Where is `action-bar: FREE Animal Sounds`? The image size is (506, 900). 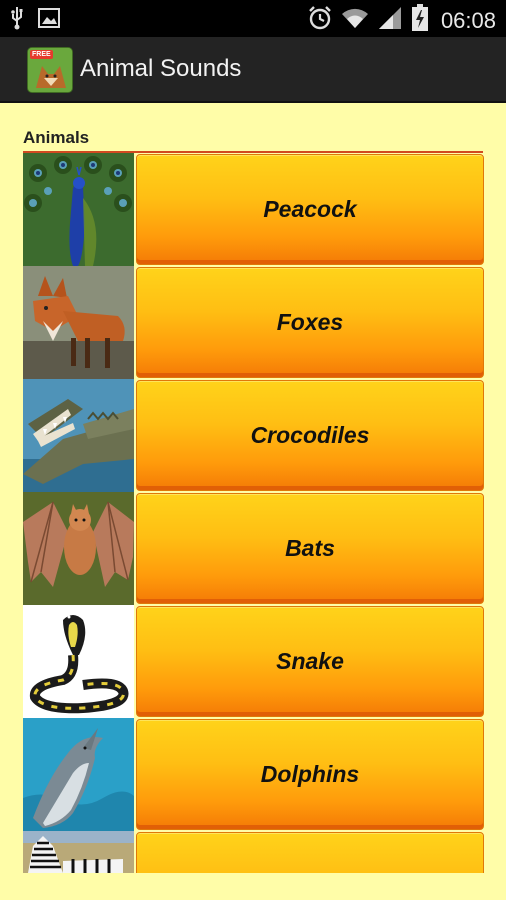 action-bar: FREE Animal Sounds is located at coordinates (253, 70).